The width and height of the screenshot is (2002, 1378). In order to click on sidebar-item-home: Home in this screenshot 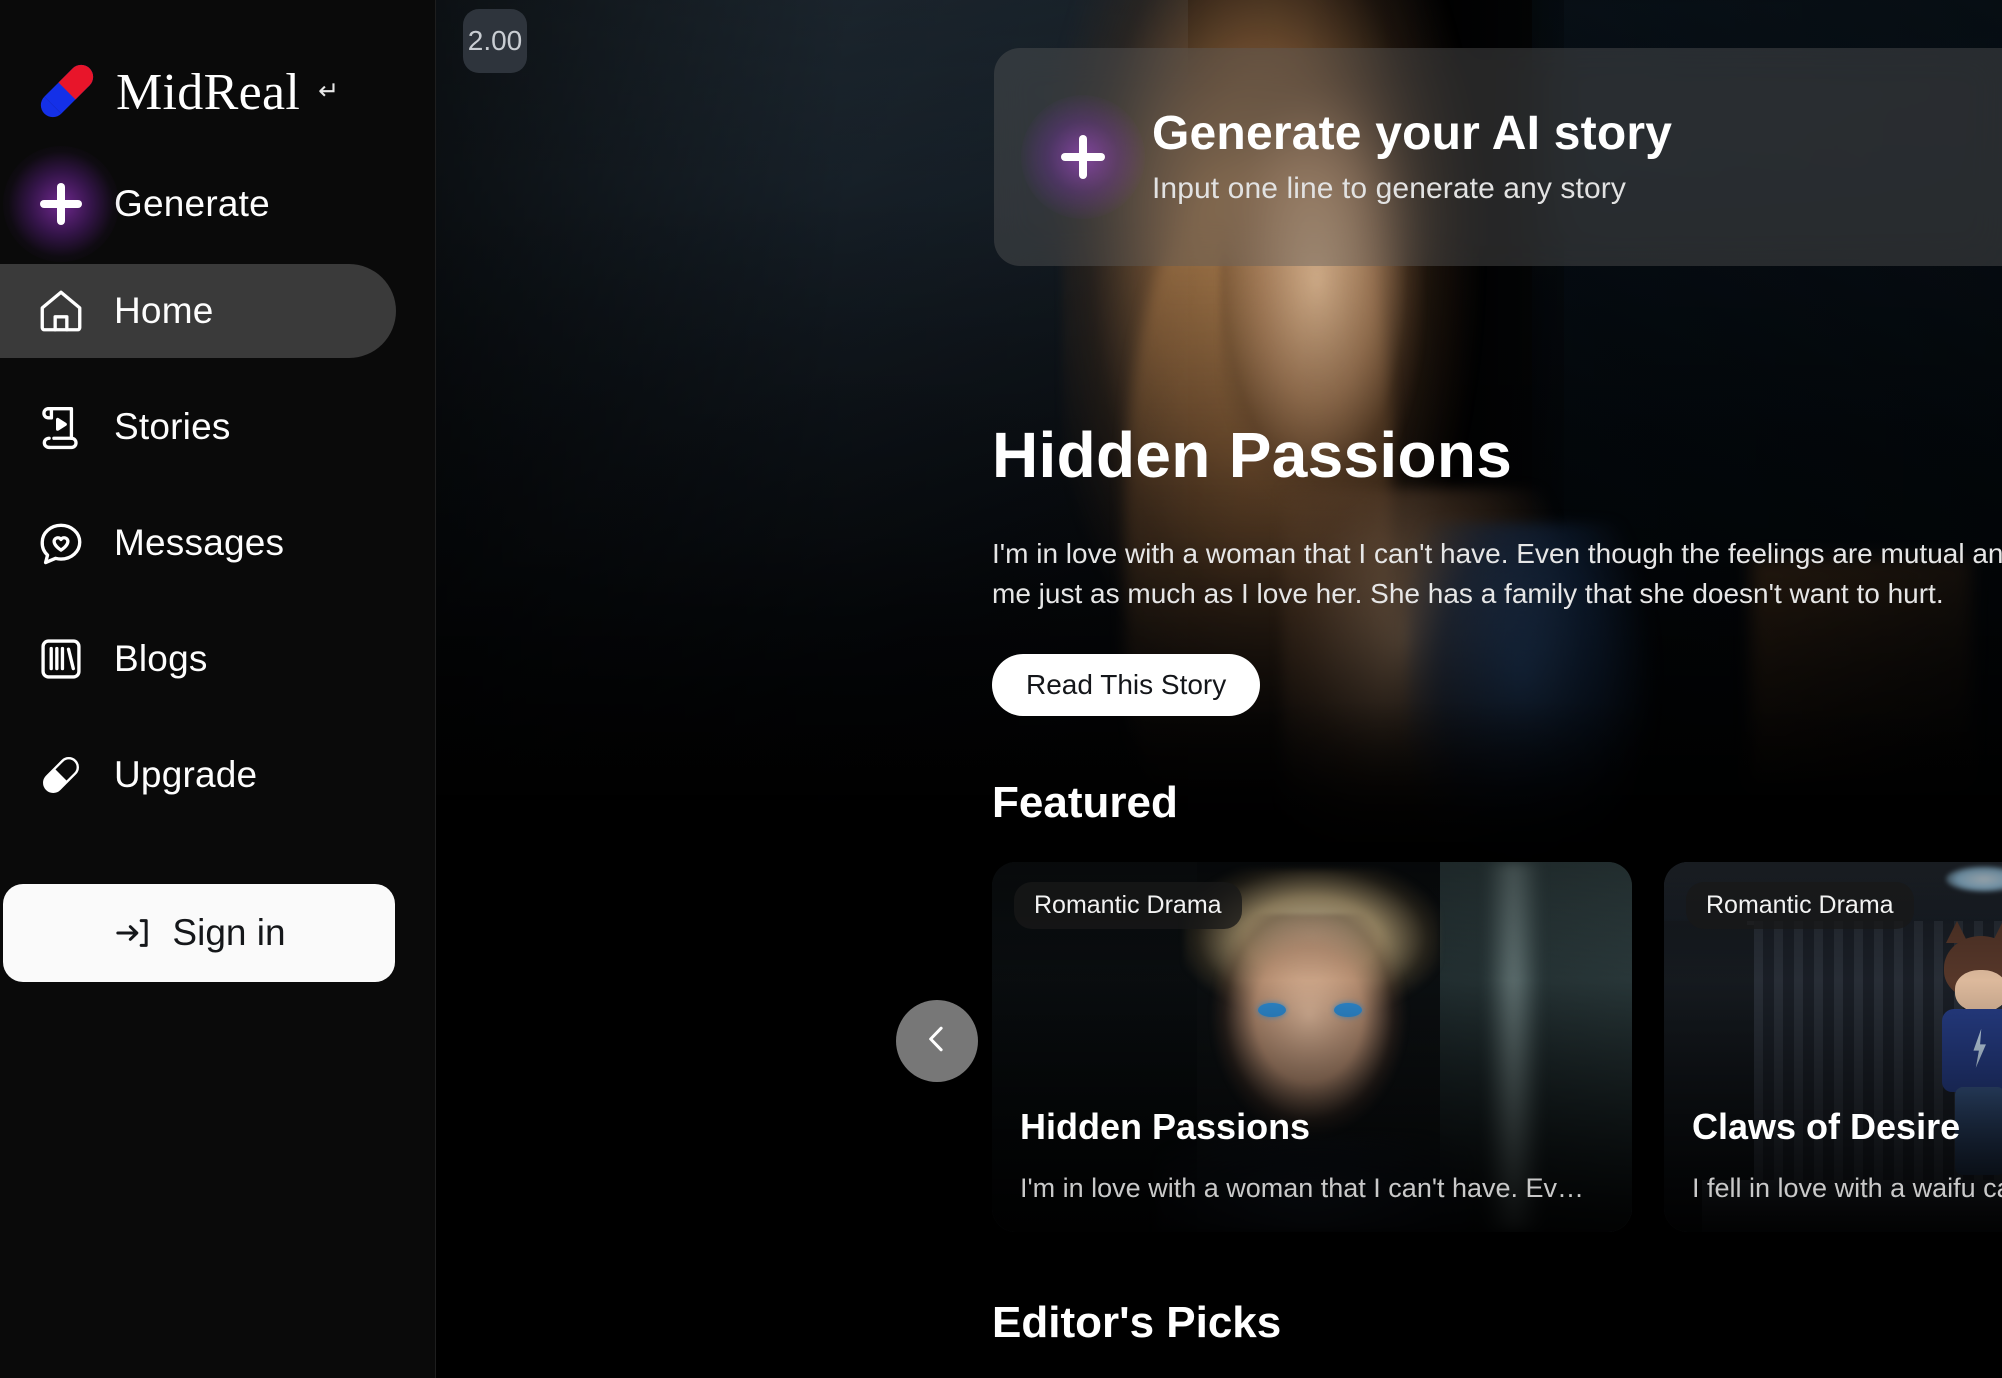, I will do `click(198, 311)`.